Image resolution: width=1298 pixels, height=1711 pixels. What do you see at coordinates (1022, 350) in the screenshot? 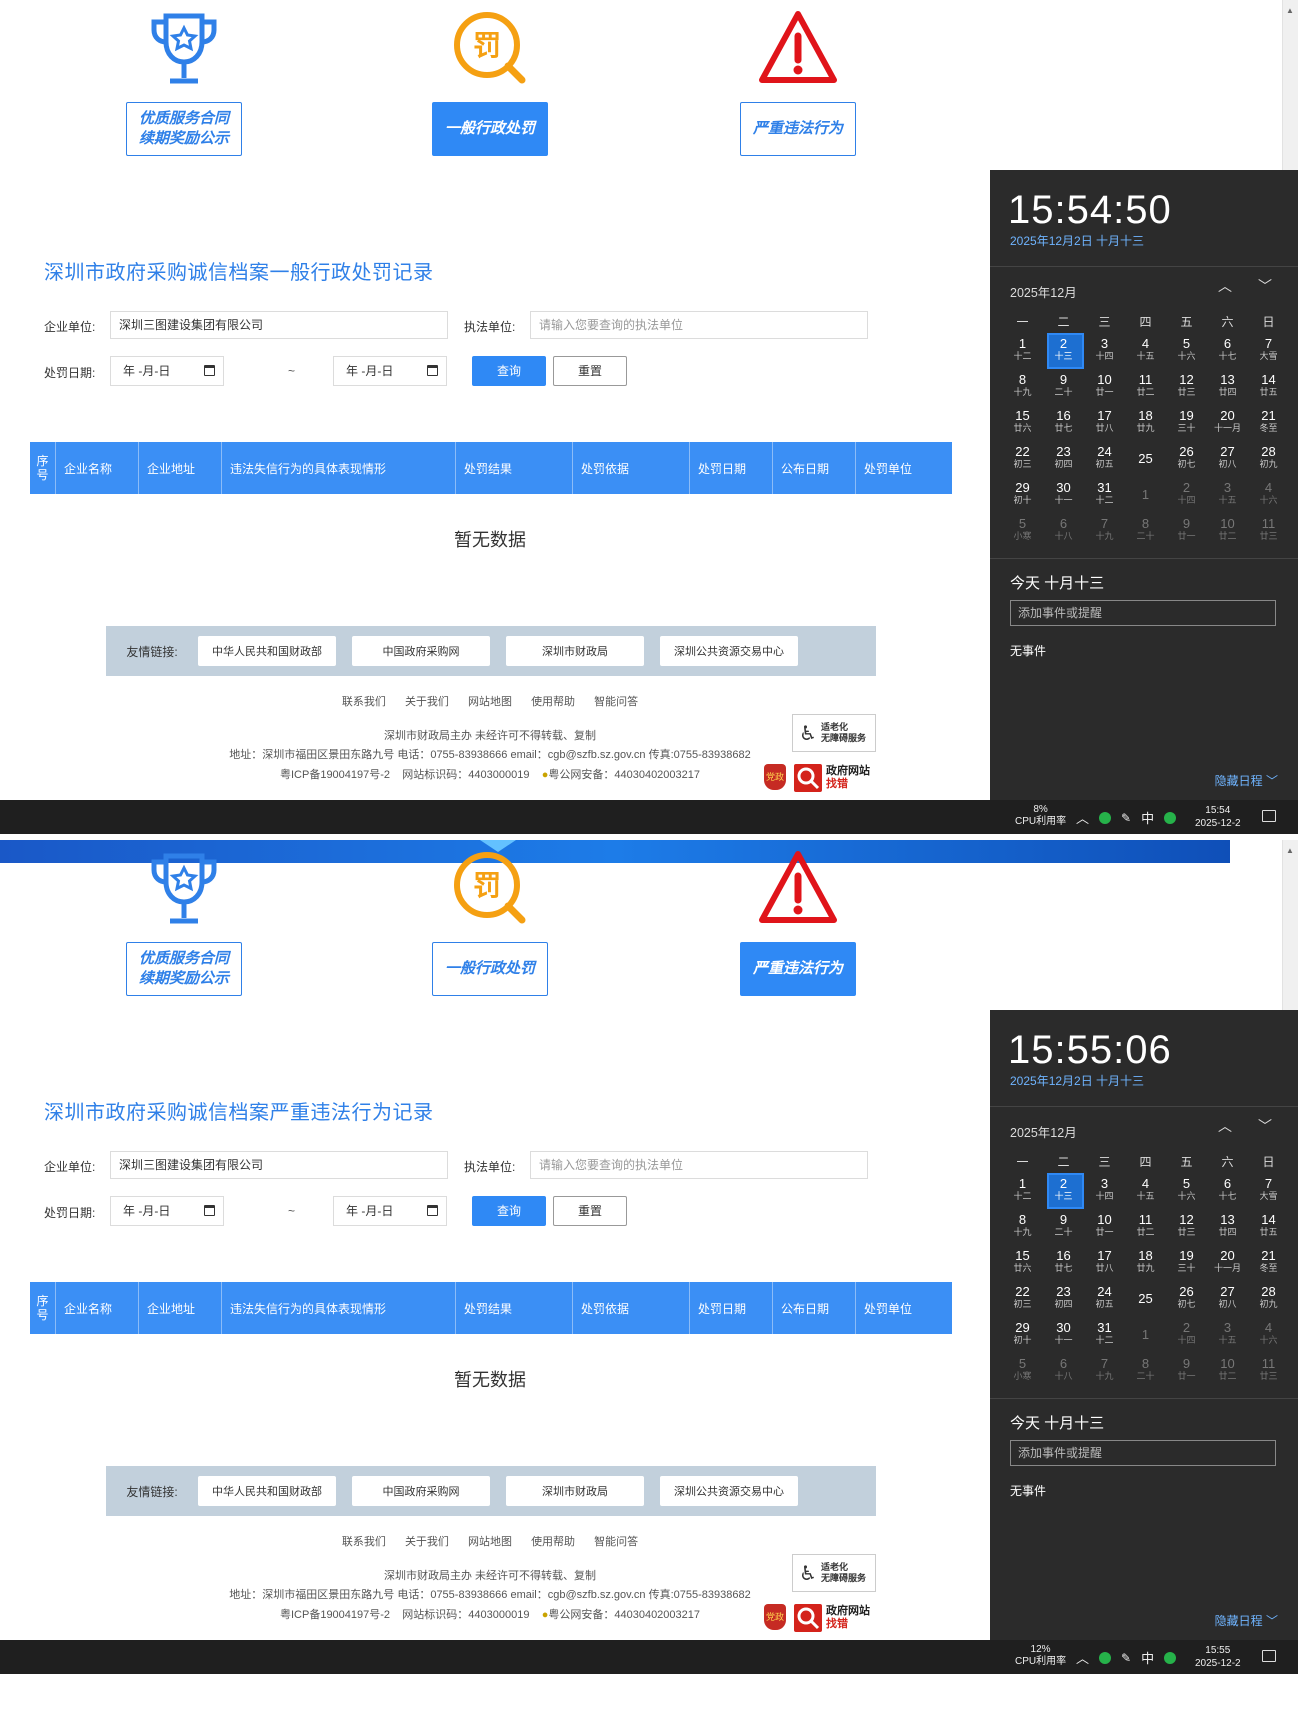
I see `calendar-day: 1 十二` at bounding box center [1022, 350].